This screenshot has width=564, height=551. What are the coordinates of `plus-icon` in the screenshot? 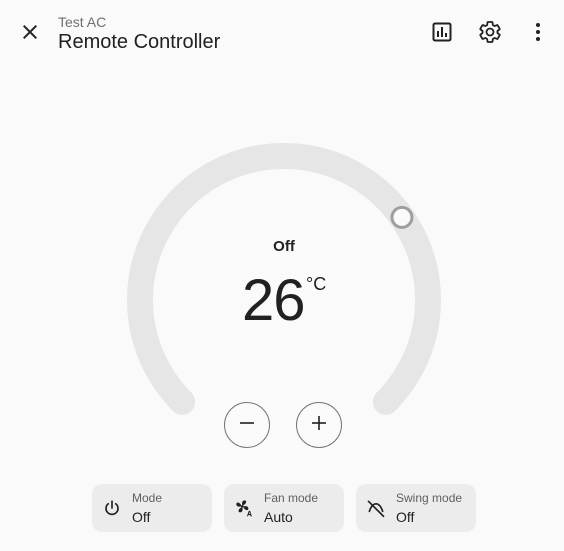 It's located at (319, 425).